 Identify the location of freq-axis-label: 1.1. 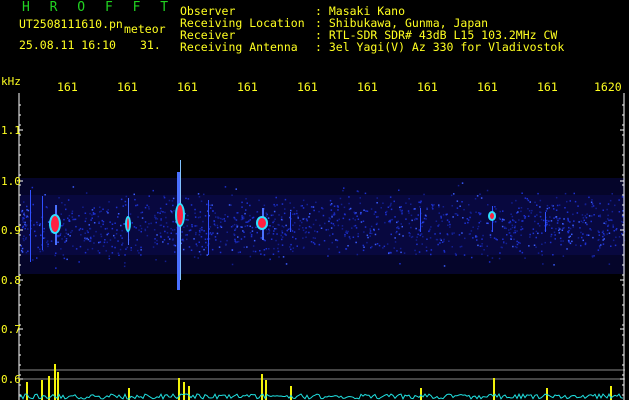
(11, 130).